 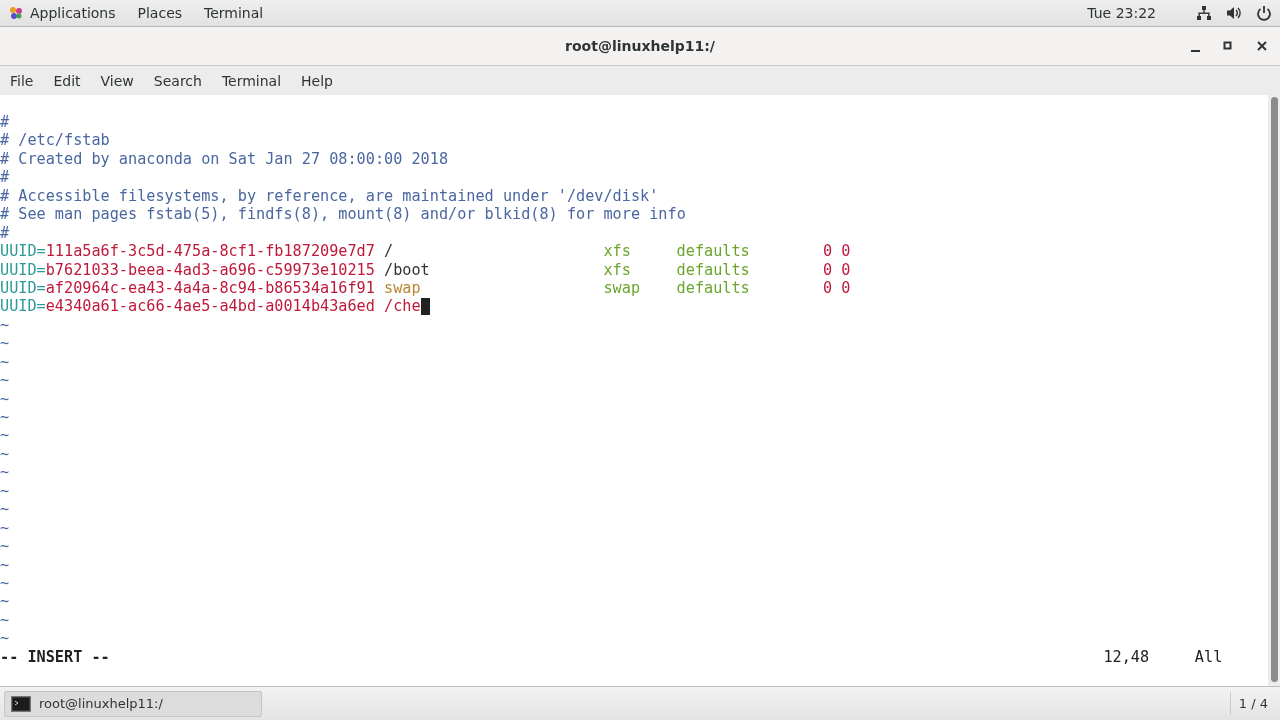 What do you see at coordinates (210, 288) in the screenshot?
I see `uuid-value: af20964c-ea43-4a4a-8c94-b86534a16f91` at bounding box center [210, 288].